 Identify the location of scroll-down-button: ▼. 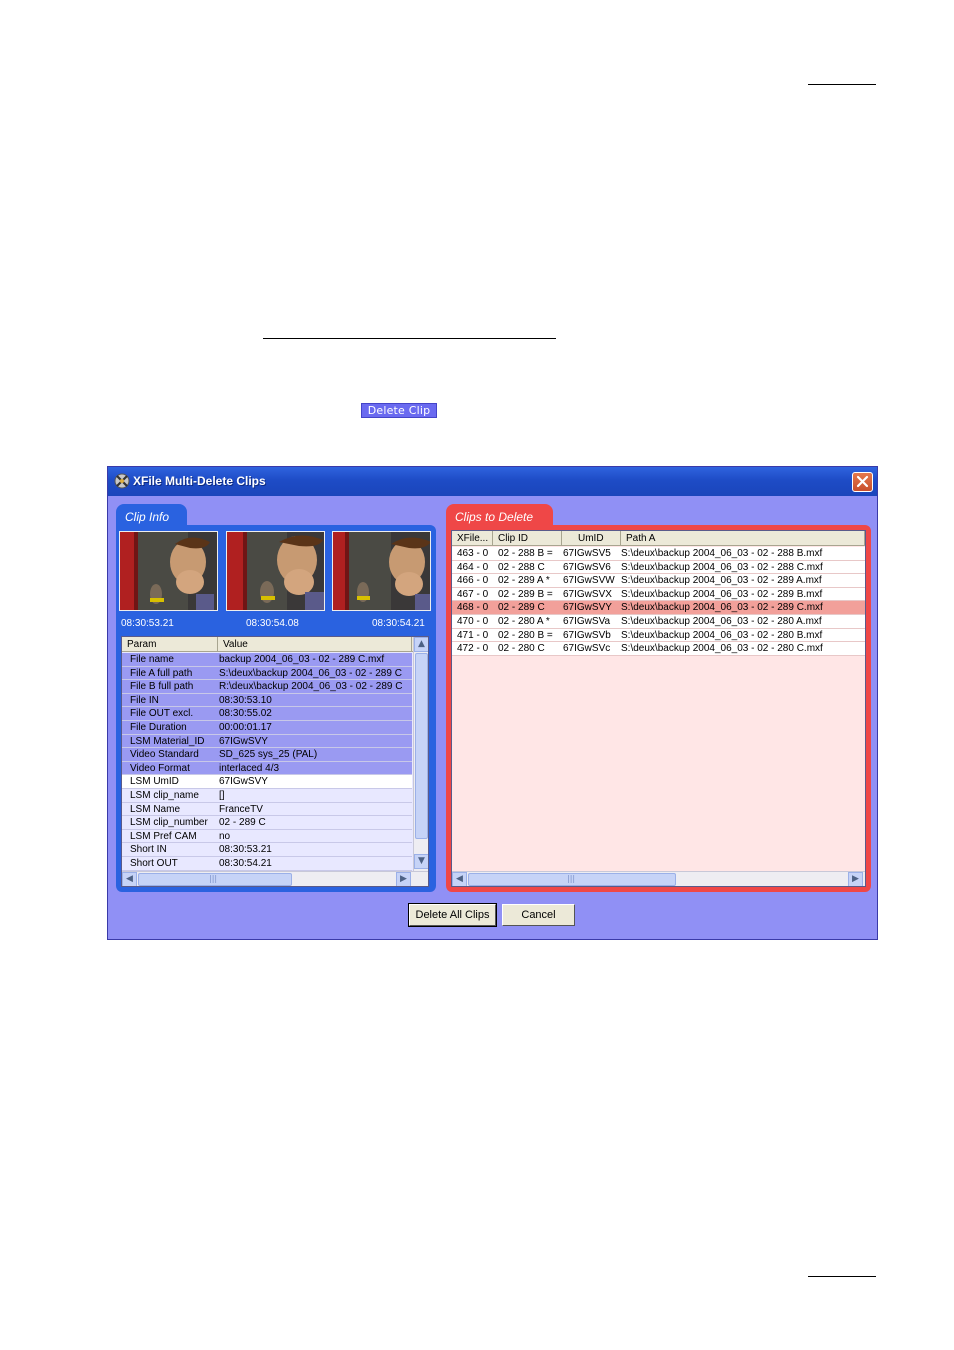
(421, 861).